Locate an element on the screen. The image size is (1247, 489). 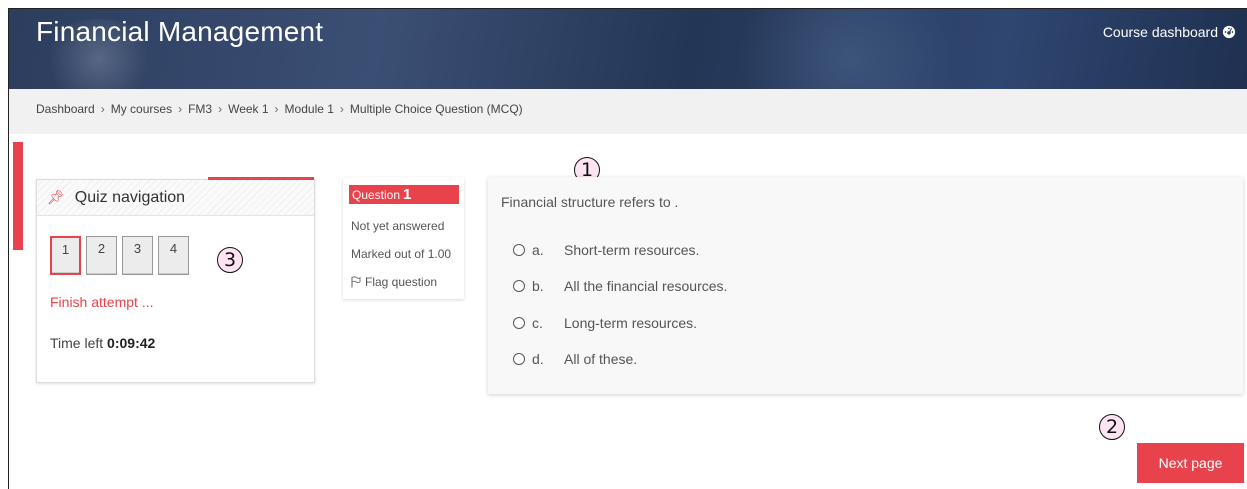
answer-text: All of these. is located at coordinates (601, 359).